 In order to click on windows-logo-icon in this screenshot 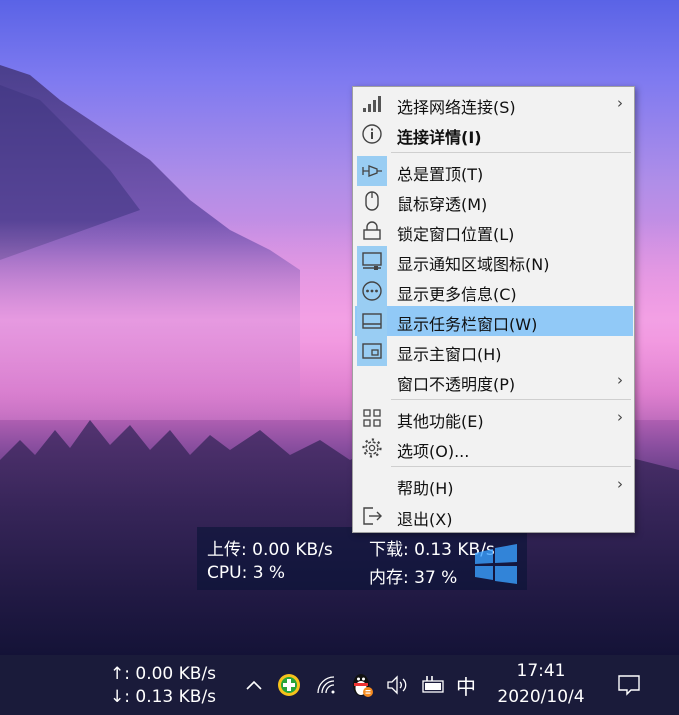, I will do `click(496, 564)`.